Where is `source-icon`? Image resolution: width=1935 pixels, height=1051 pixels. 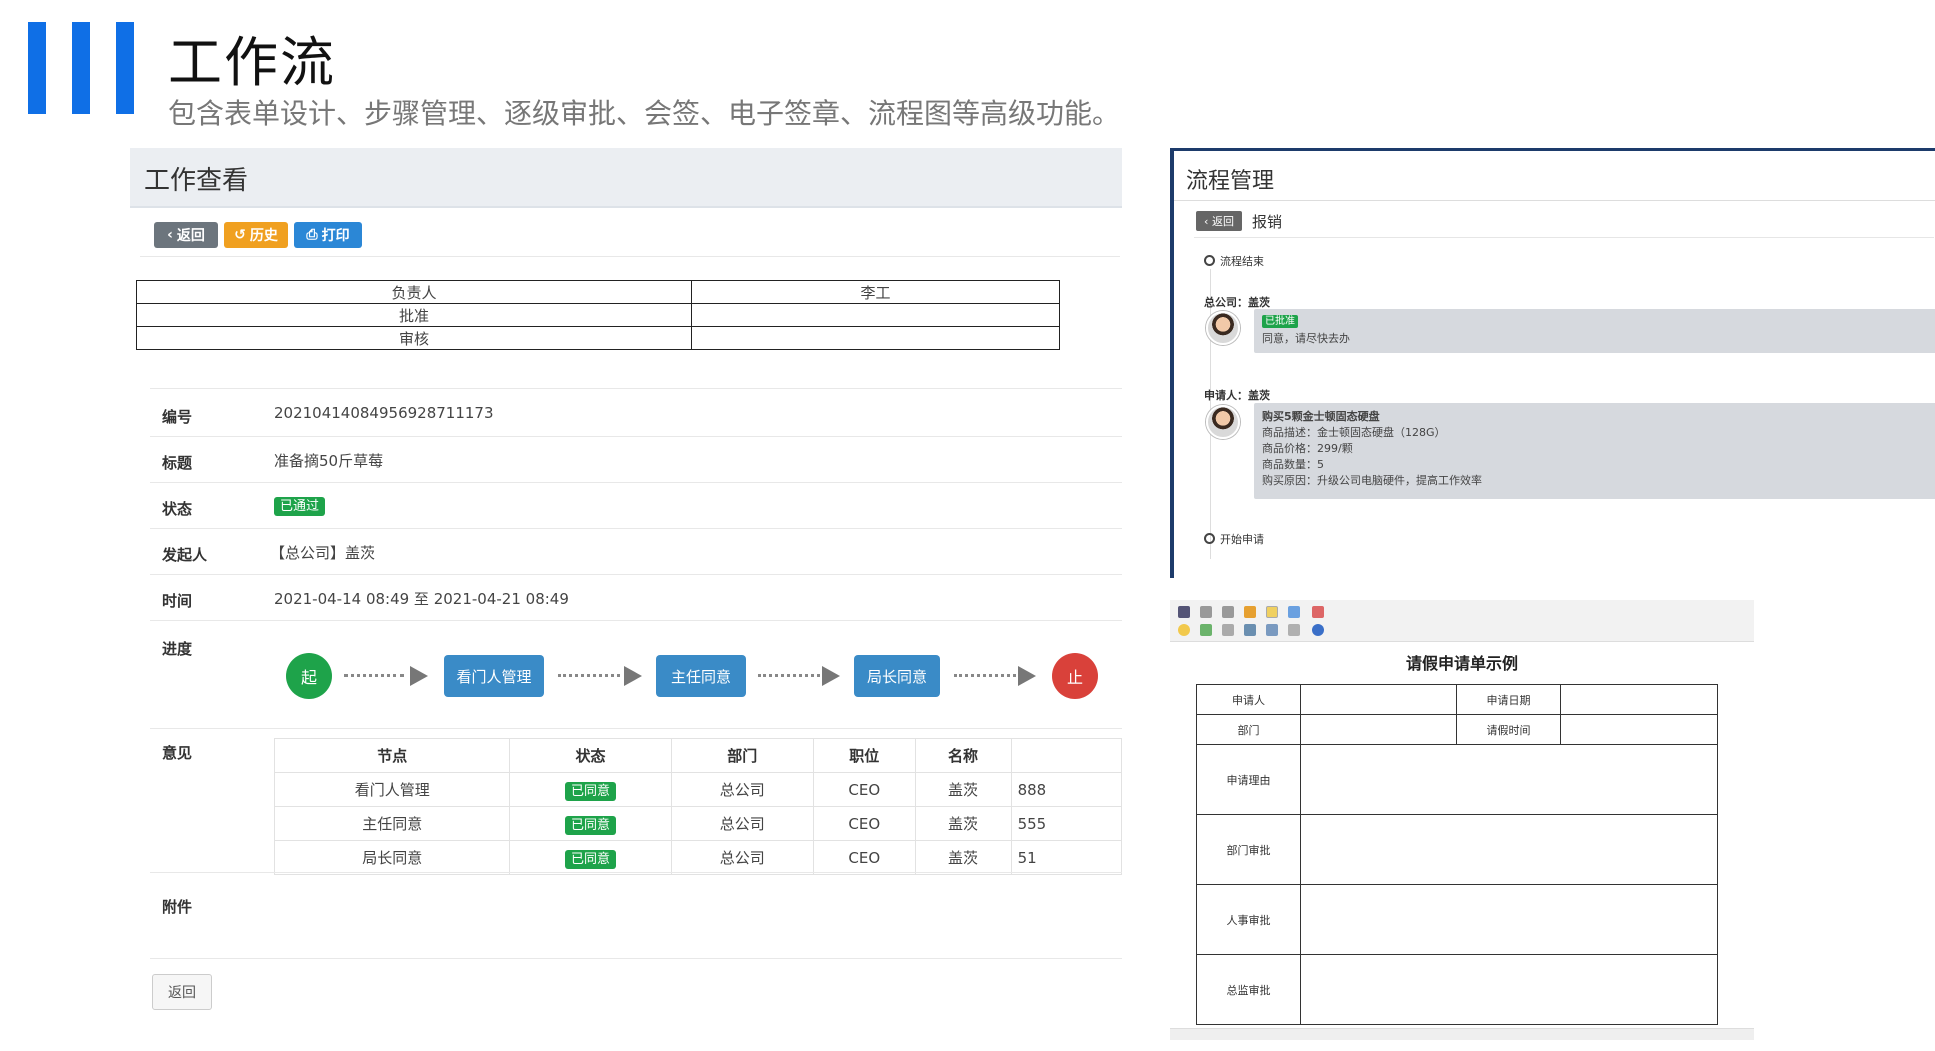 source-icon is located at coordinates (1318, 612).